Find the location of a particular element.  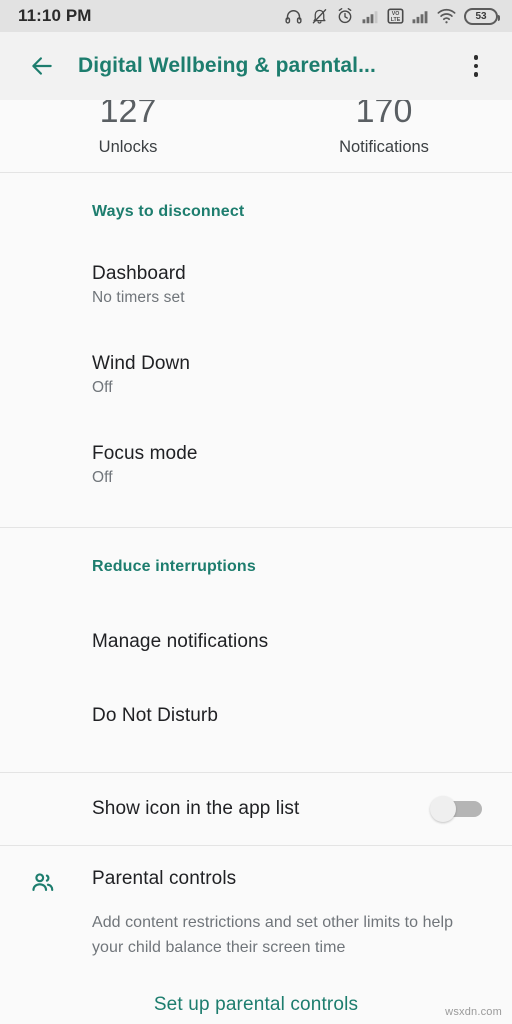

list-item-wind-down: Wind Down Off is located at coordinates (256, 375).